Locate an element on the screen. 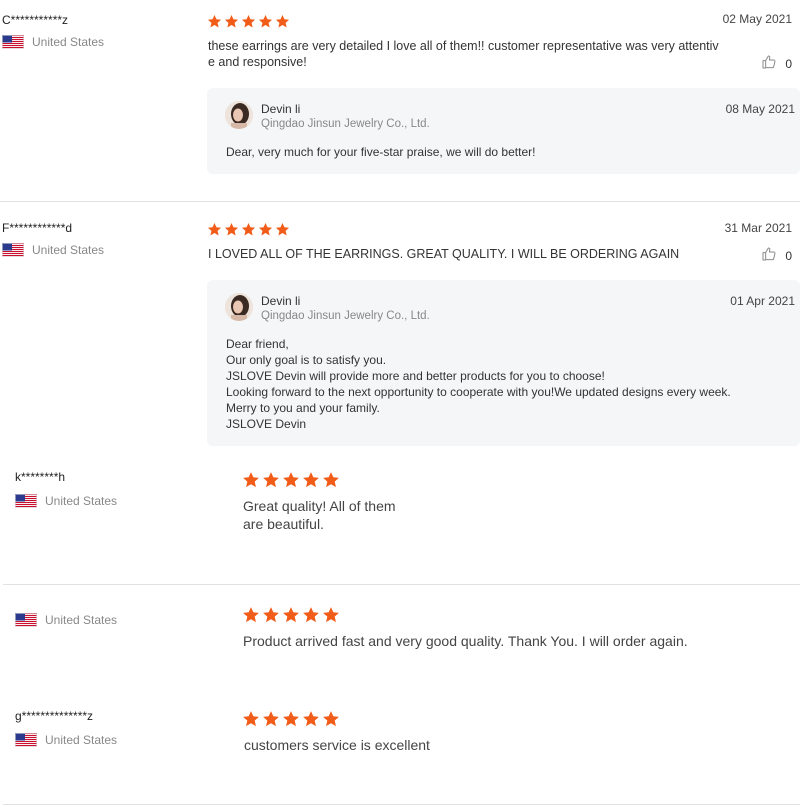 This screenshot has width=800, height=808. reply-line: Dear friend, is located at coordinates (257, 344).